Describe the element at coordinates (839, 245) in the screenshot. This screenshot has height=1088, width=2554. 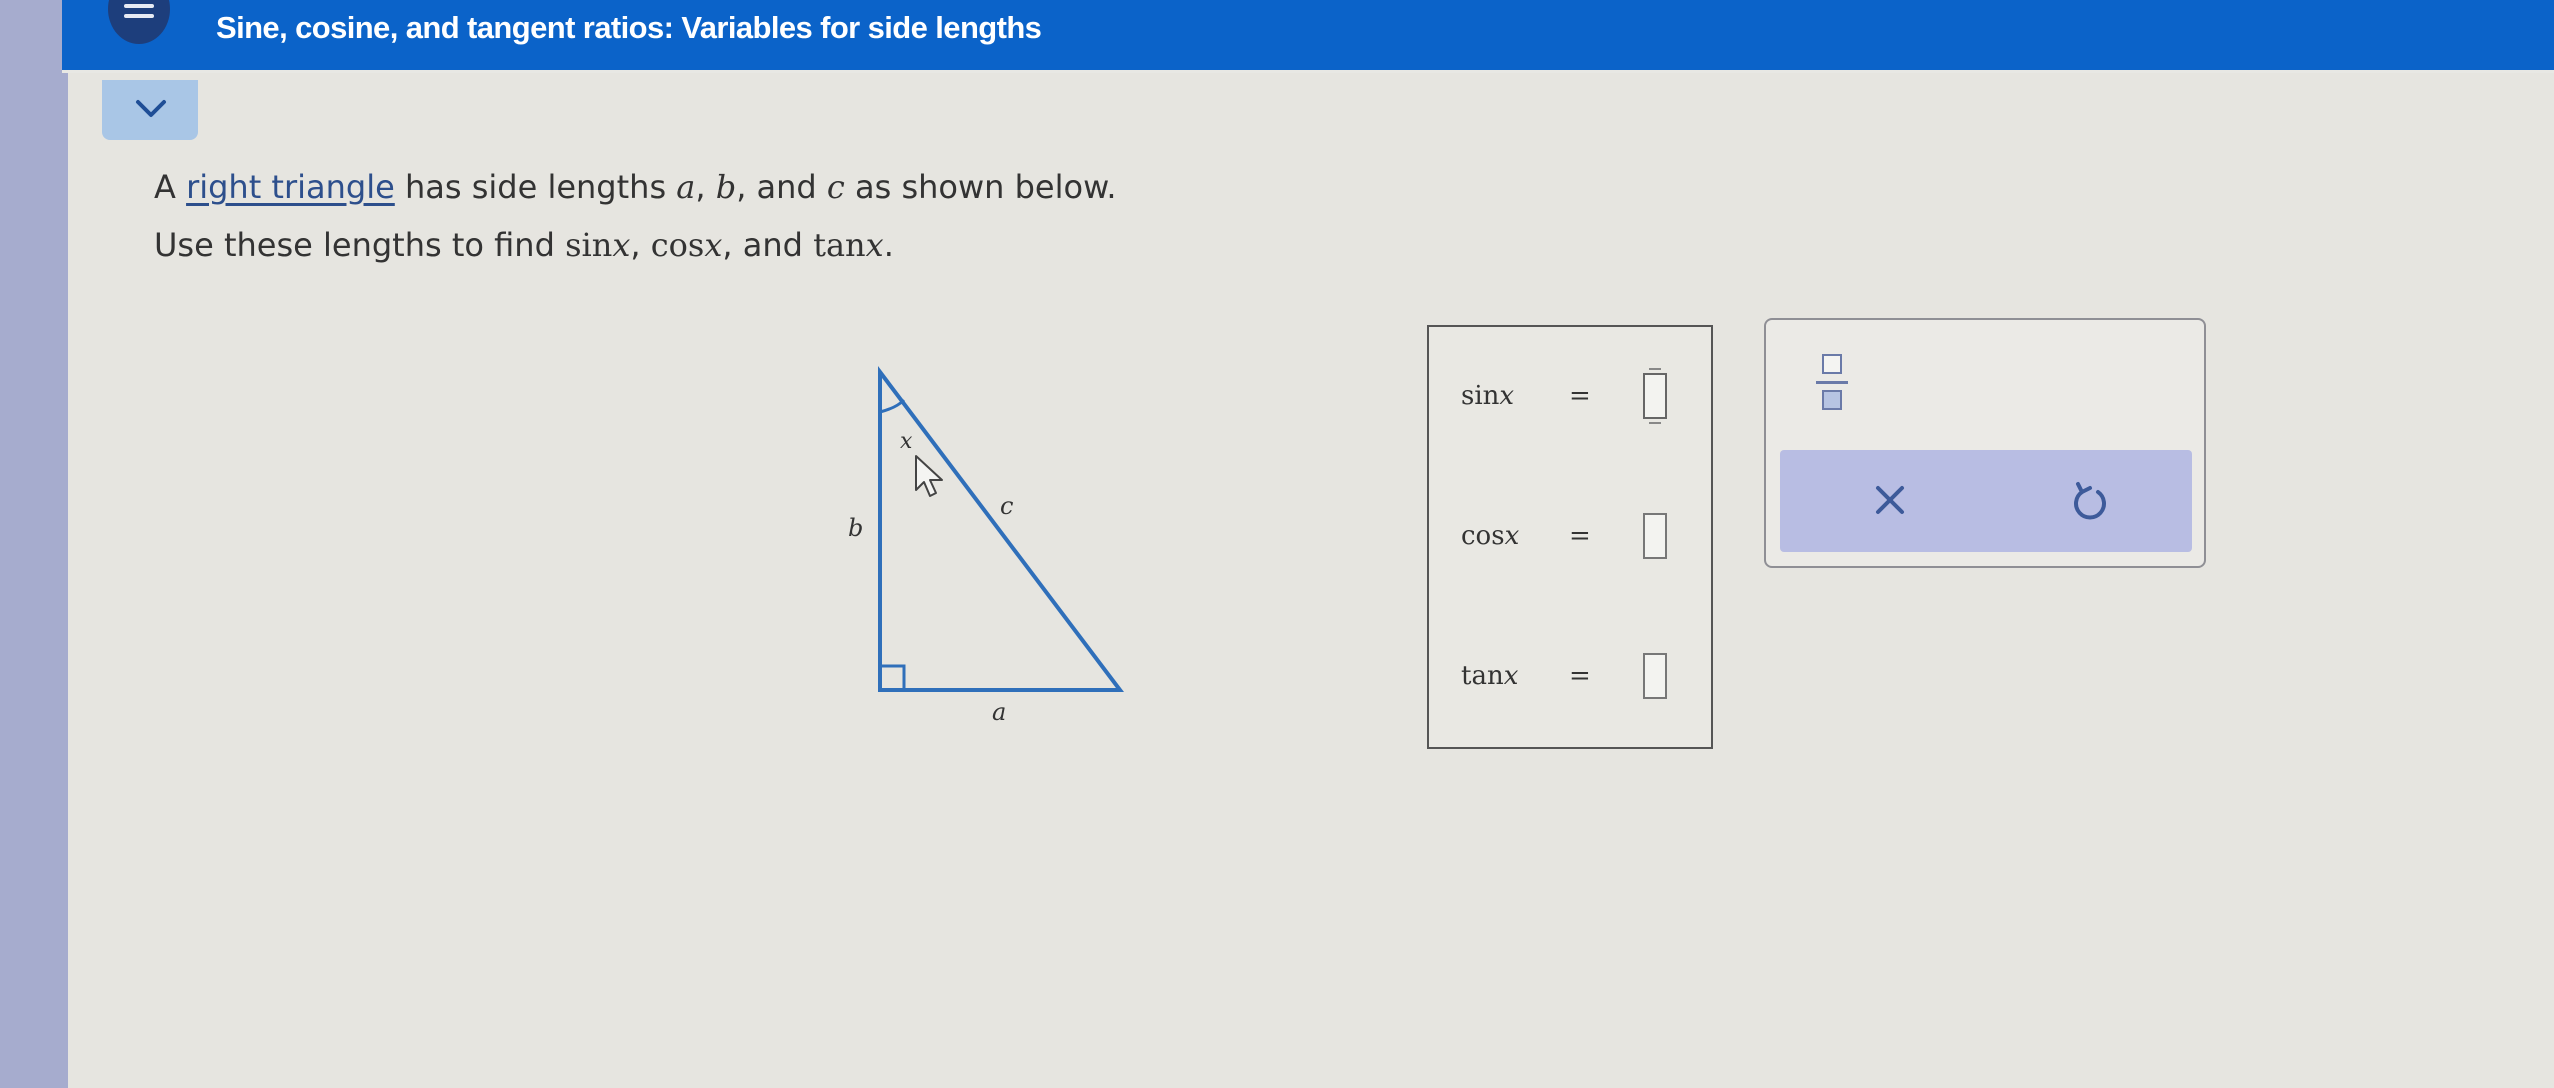
I see `tan-fn: tan` at that location.